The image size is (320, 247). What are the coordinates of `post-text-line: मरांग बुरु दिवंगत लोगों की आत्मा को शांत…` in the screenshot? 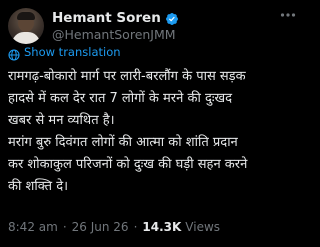 It's located at (123, 142).